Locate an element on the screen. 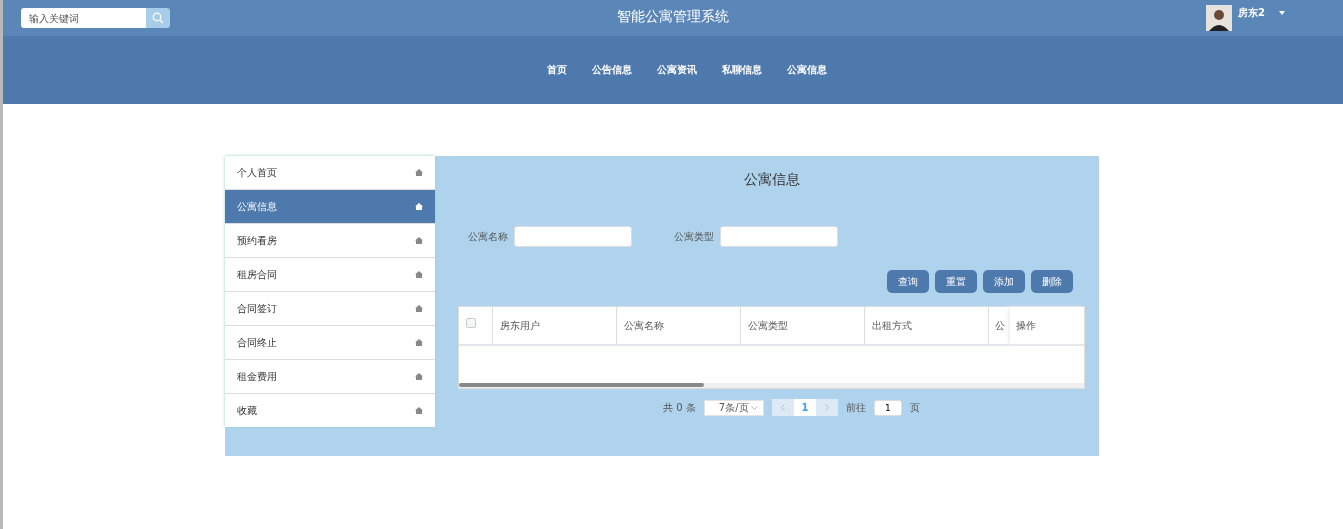  sidebar-item: 租房合同 is located at coordinates (330, 275).